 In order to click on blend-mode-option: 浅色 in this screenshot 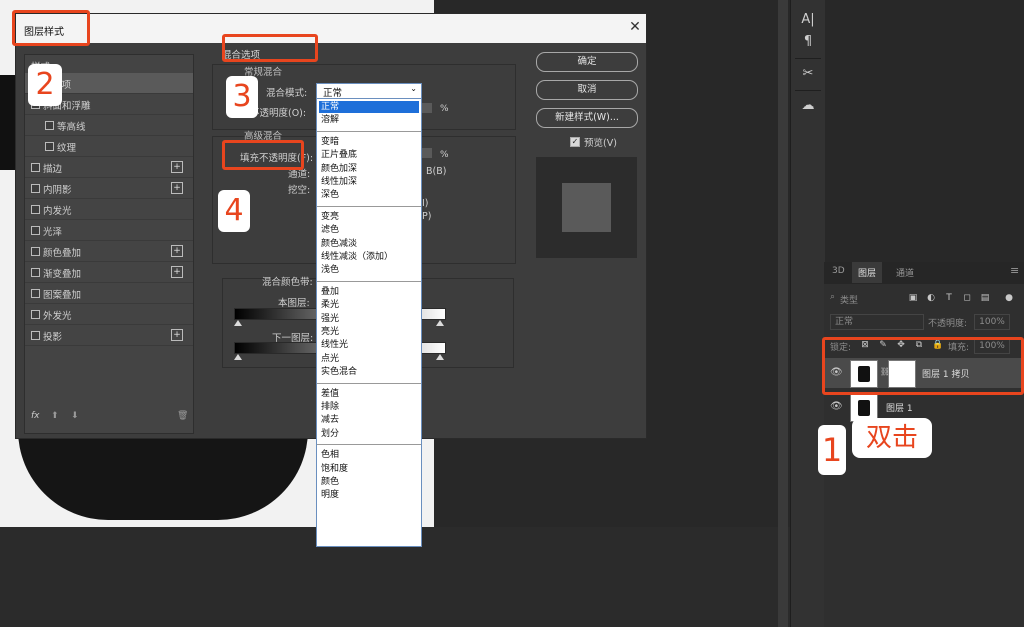, I will do `click(369, 270)`.